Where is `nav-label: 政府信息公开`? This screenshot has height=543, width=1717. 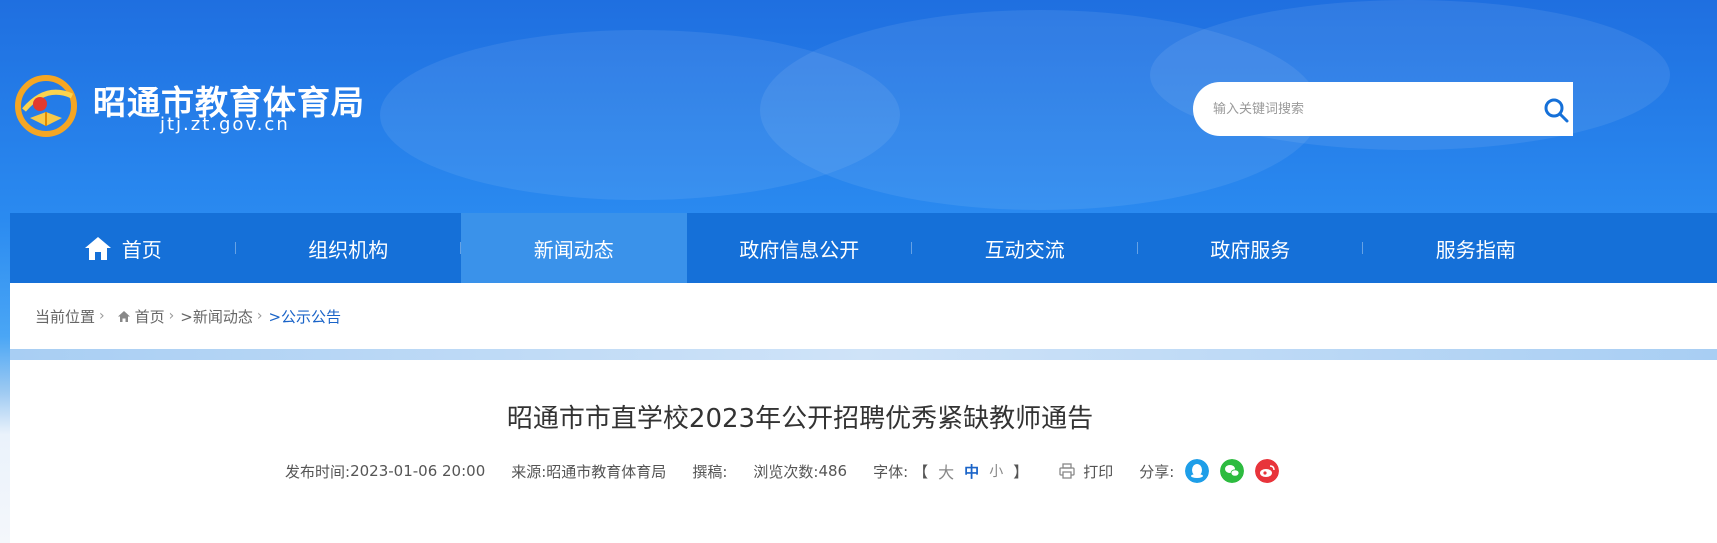 nav-label: 政府信息公开 is located at coordinates (799, 249).